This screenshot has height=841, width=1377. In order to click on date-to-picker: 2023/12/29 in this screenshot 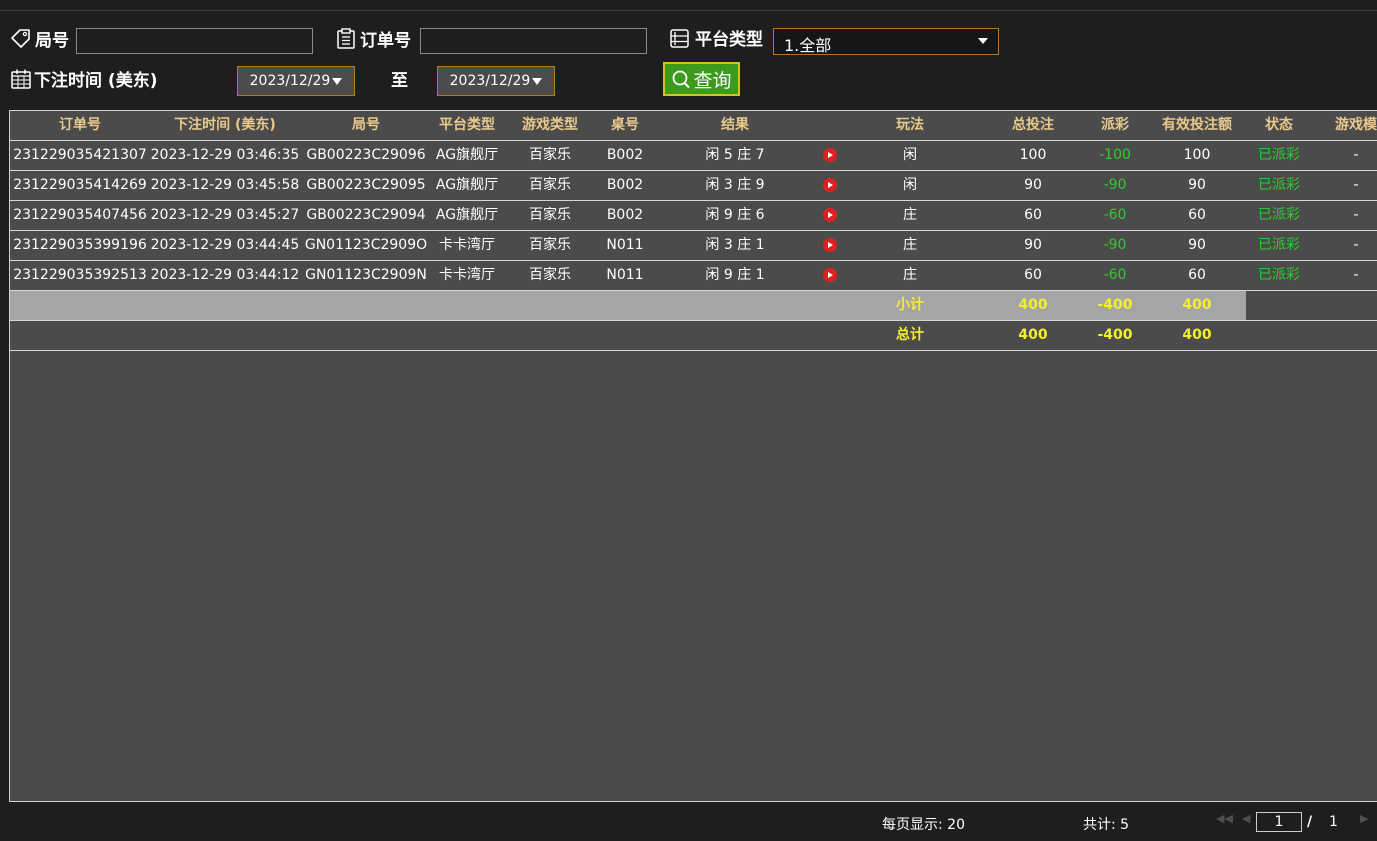, I will do `click(496, 81)`.